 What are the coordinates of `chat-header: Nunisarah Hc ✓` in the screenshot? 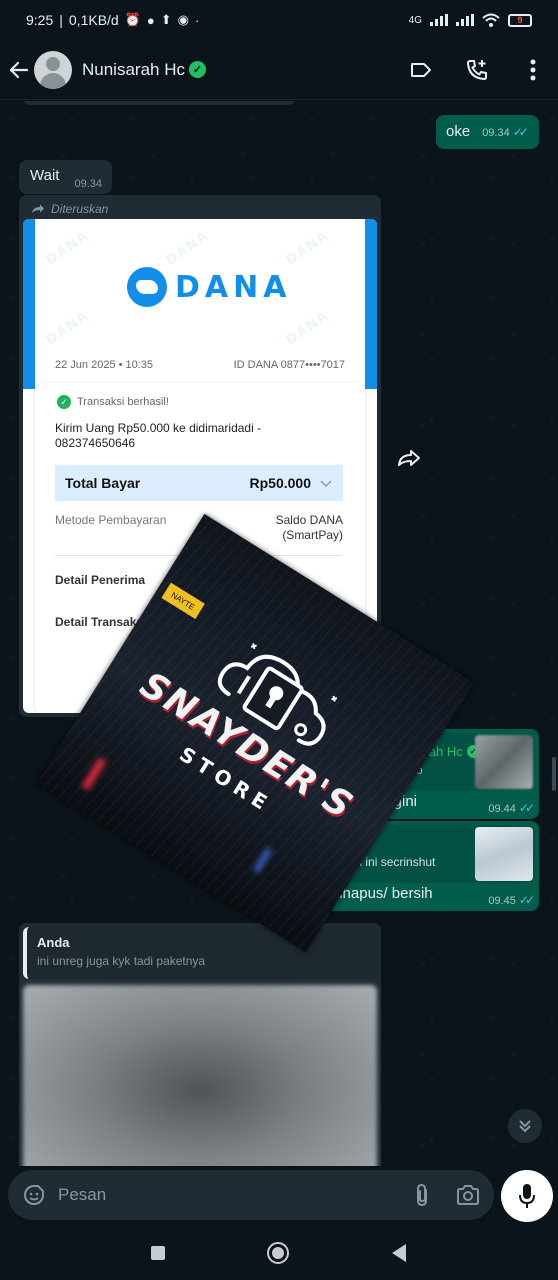 It's located at (279, 70).